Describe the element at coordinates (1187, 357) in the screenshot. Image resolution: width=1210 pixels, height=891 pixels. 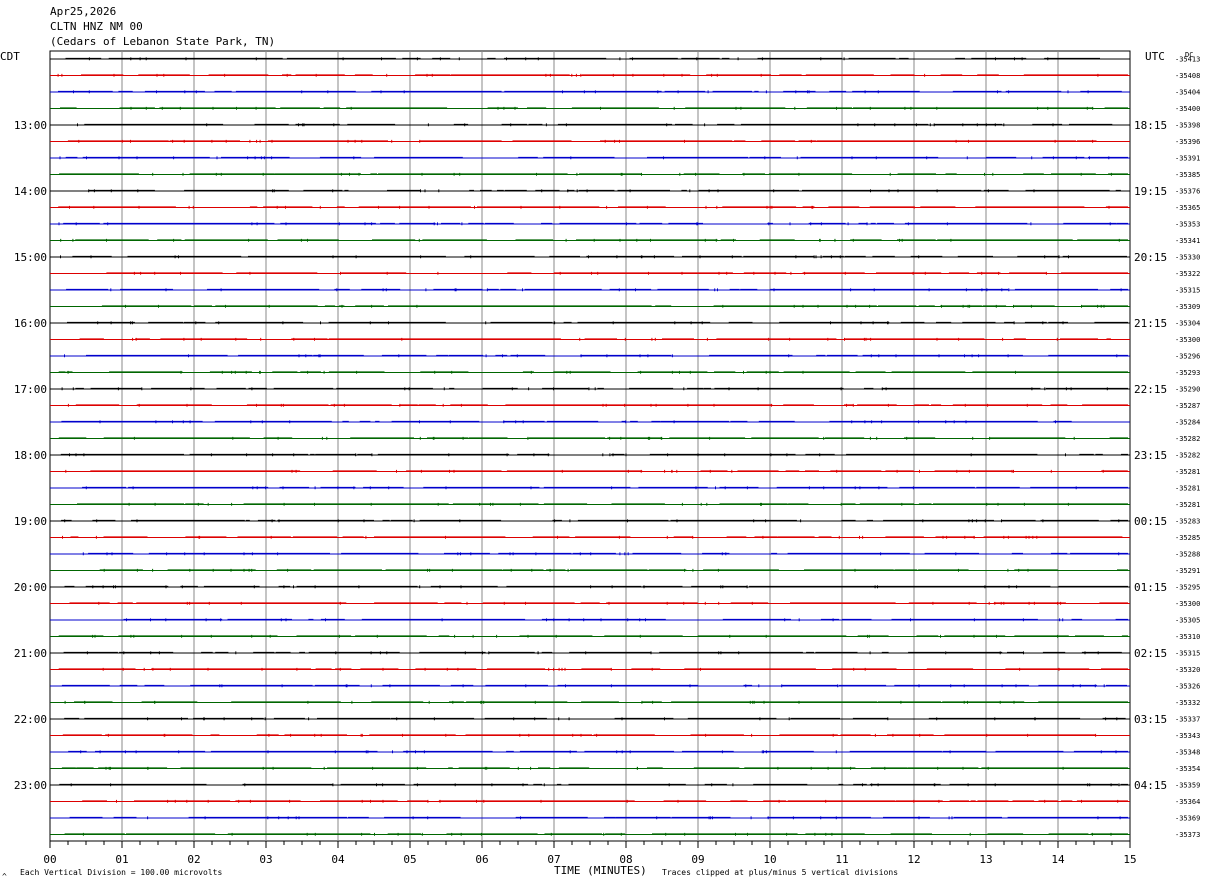
I see `dc-offset-label: -35296` at that location.